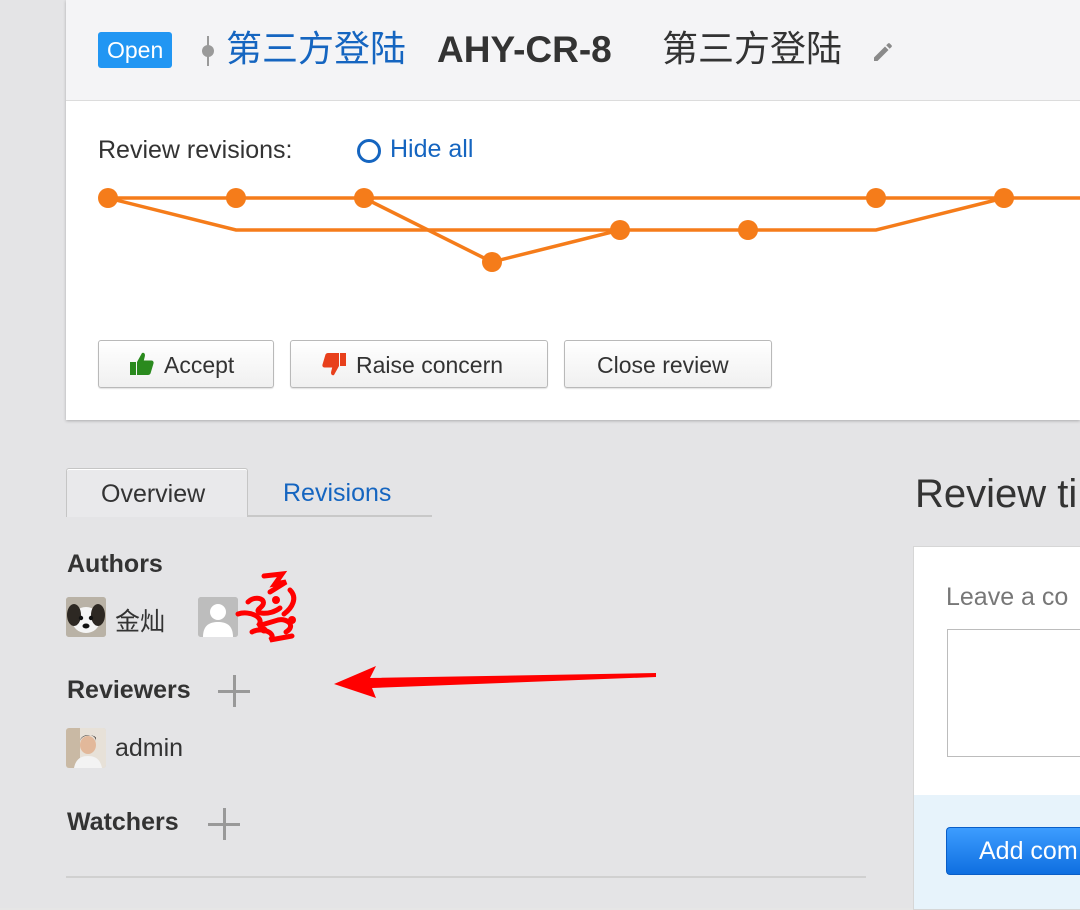  Describe the element at coordinates (996, 494) in the screenshot. I see `review-timeline-heading: Review ti` at that location.